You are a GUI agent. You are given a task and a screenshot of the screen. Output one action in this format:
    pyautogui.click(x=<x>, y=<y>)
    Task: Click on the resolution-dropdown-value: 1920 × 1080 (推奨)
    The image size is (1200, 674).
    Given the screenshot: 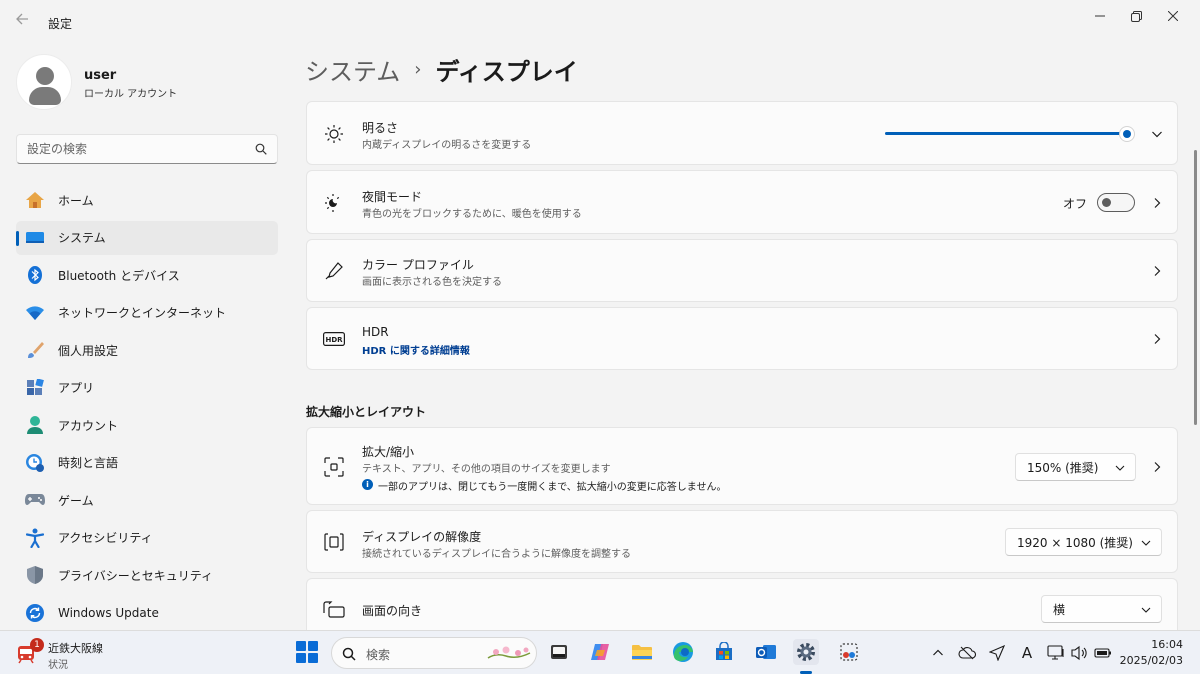 What is the action you would take?
    pyautogui.click(x=1075, y=542)
    